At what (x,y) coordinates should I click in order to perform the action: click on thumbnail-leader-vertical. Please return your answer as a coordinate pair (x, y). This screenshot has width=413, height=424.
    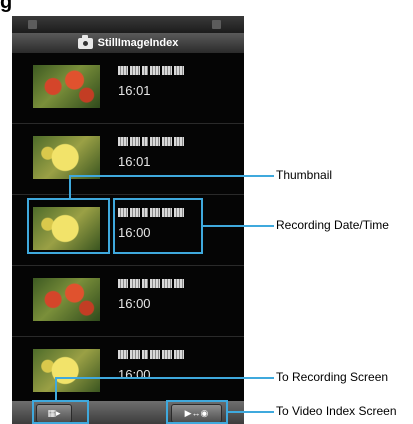
    Looking at the image, I should click on (70, 187).